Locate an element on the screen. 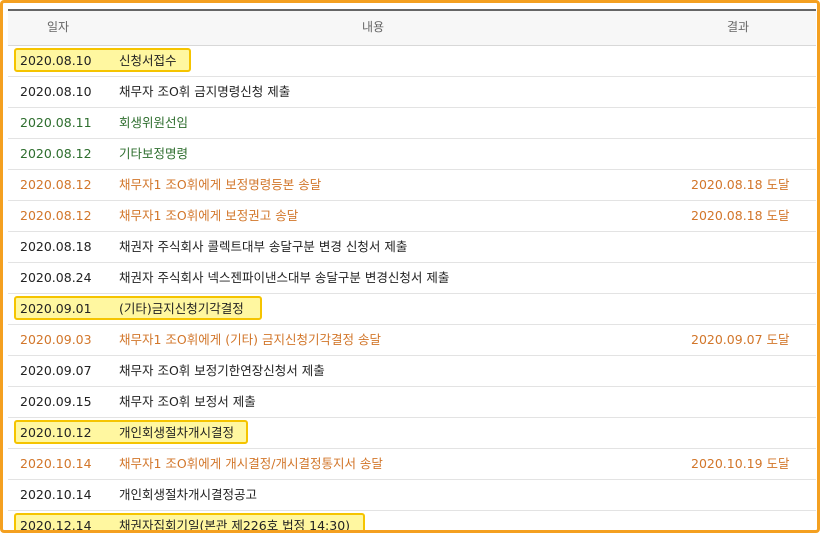  row-date: 2020.08.24 is located at coordinates (56, 277).